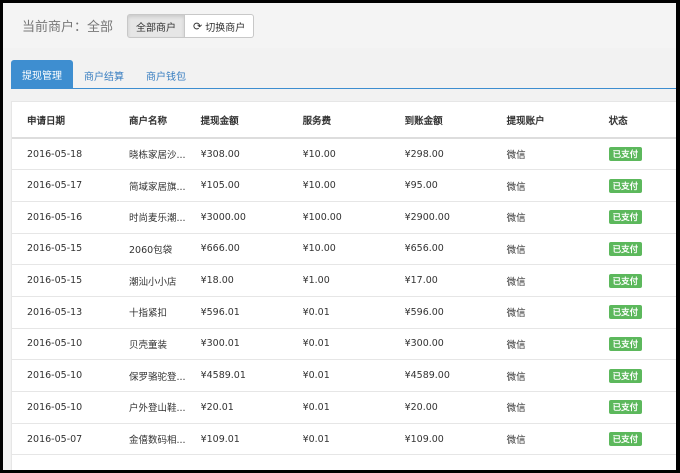 The width and height of the screenshot is (680, 473). What do you see at coordinates (343, 88) in the screenshot?
I see `tab-underline` at bounding box center [343, 88].